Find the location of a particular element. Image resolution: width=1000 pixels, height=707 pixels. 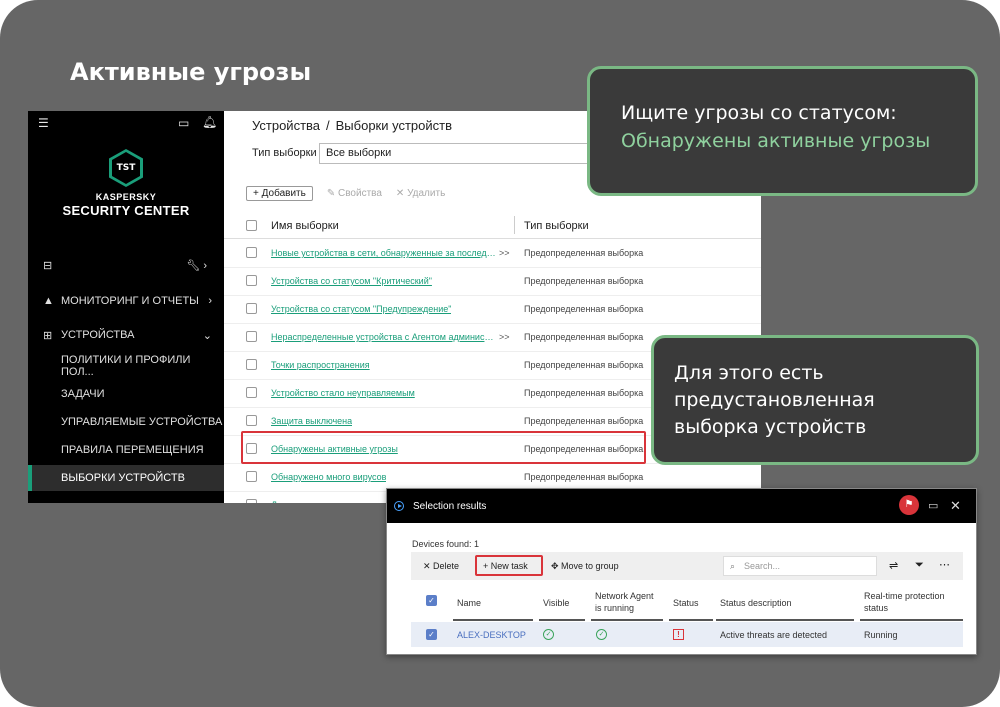

selection-type-select: Все выборки is located at coordinates (459, 153).